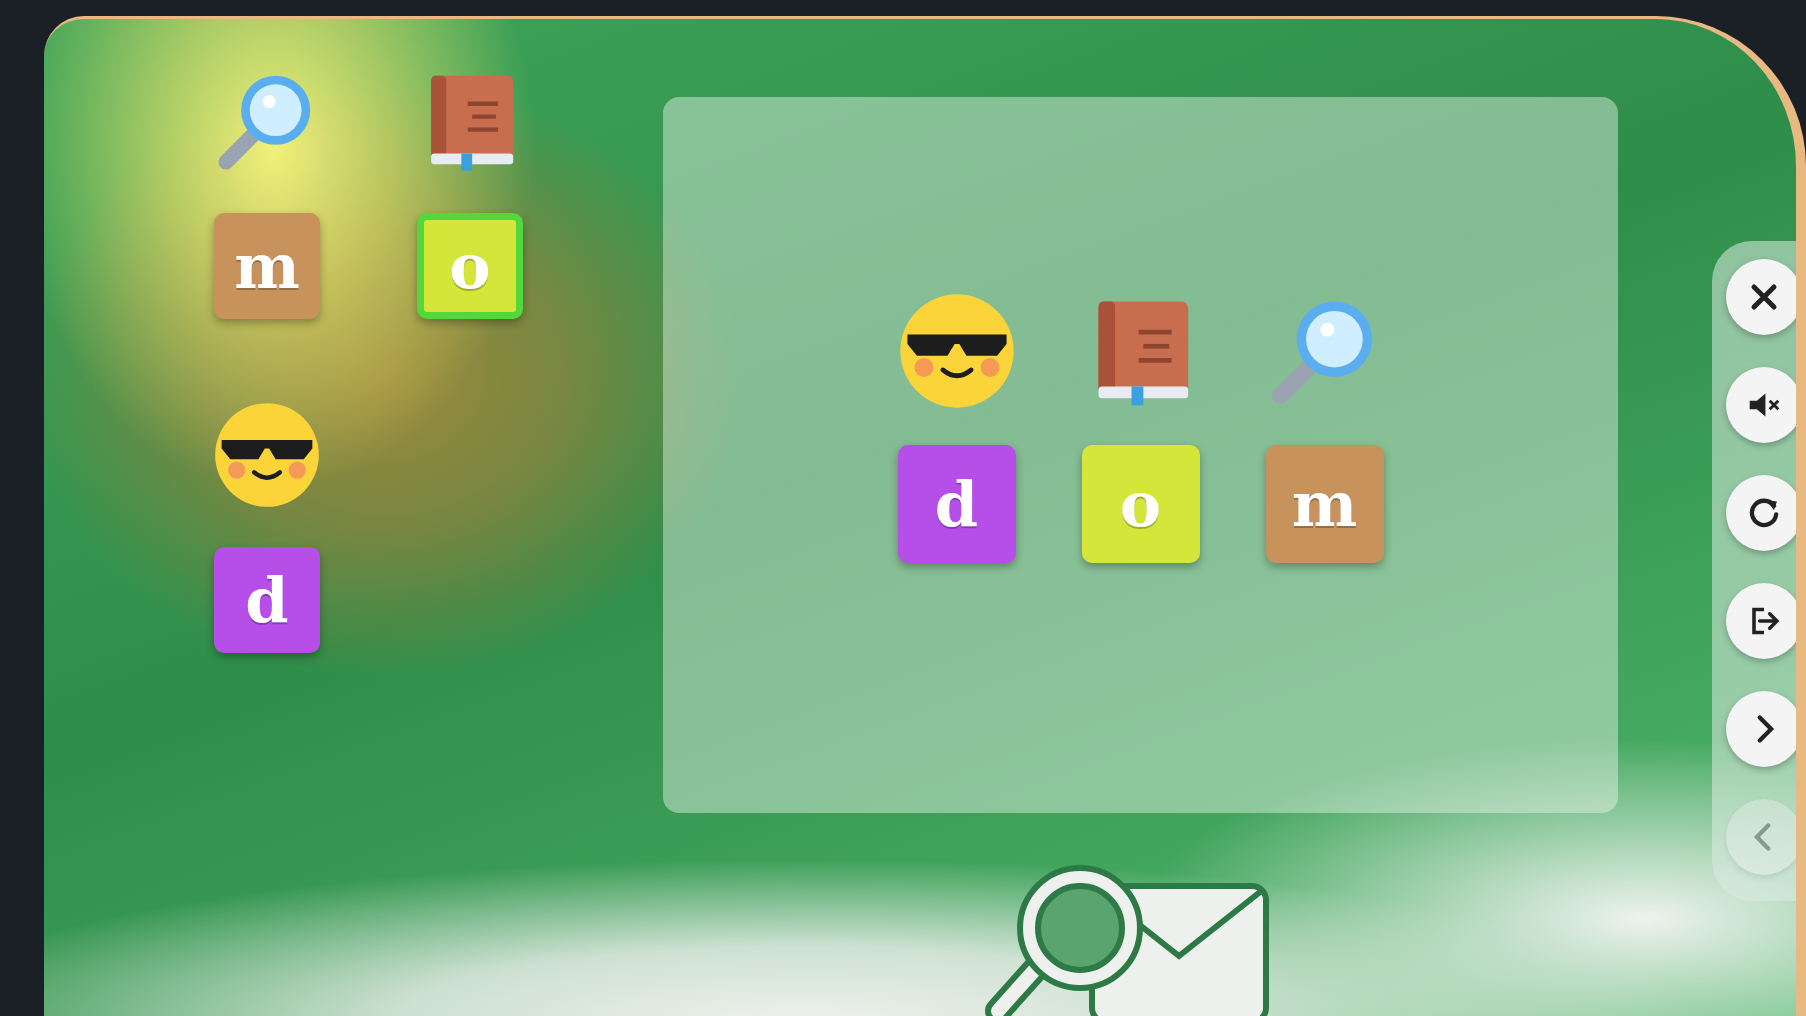  What do you see at coordinates (267, 455) in the screenshot?
I see `sunglasses-face-icon` at bounding box center [267, 455].